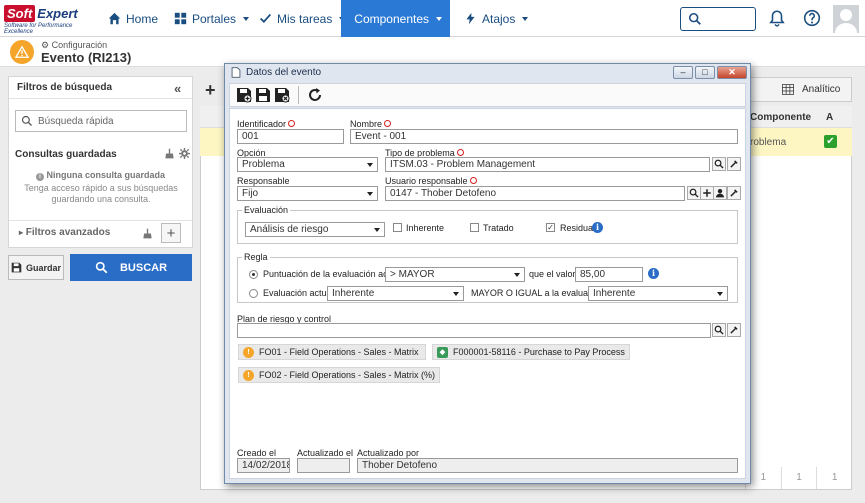 Image resolution: width=865 pixels, height=503 pixels. I want to click on column-header-componente: Componente, so click(780, 117).